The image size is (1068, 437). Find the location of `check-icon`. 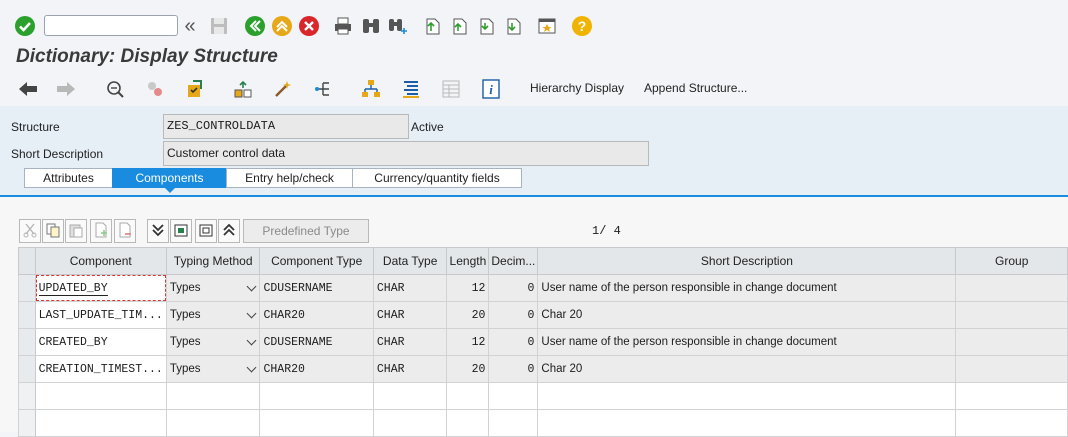

check-icon is located at coordinates (25, 26).